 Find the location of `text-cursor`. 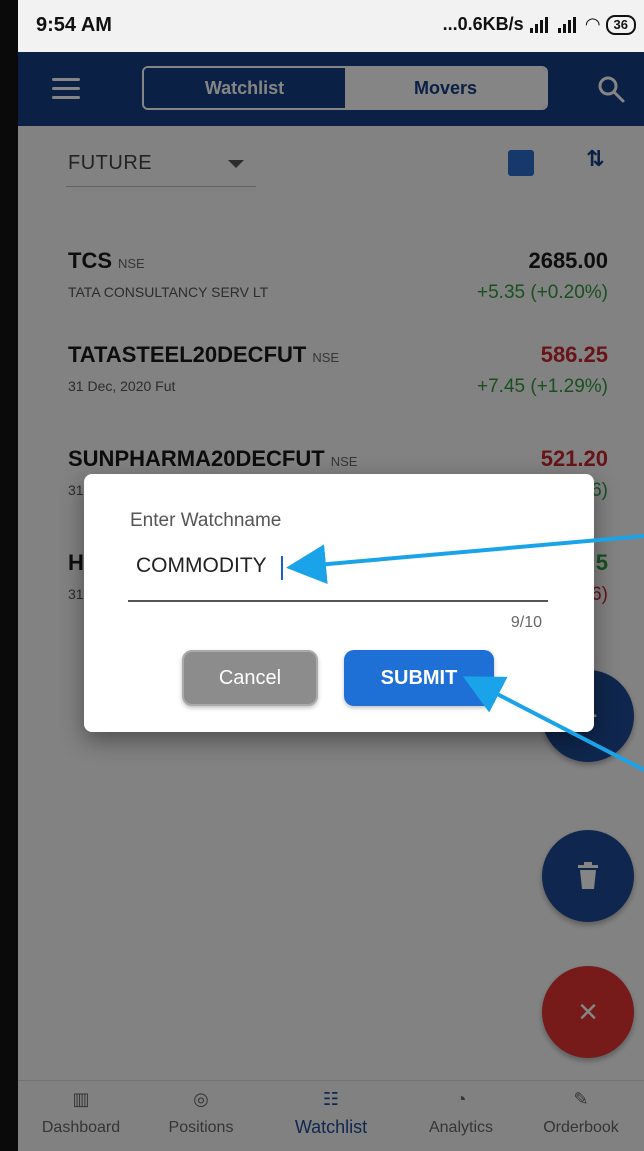

text-cursor is located at coordinates (282, 568).